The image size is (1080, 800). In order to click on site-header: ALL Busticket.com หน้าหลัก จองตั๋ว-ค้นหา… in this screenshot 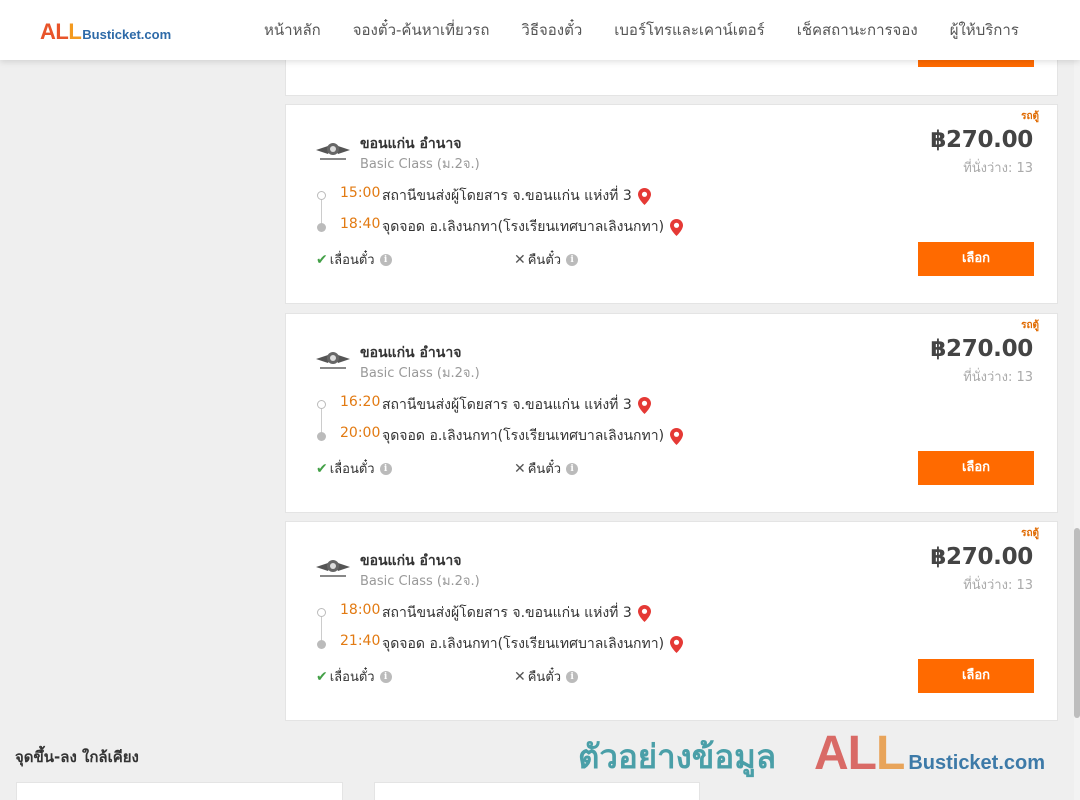, I will do `click(540, 30)`.